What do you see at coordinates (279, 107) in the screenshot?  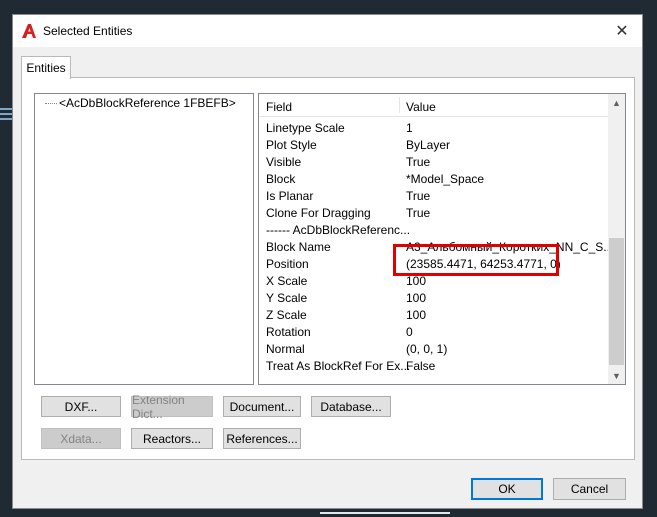 I see `column-header-field: Field` at bounding box center [279, 107].